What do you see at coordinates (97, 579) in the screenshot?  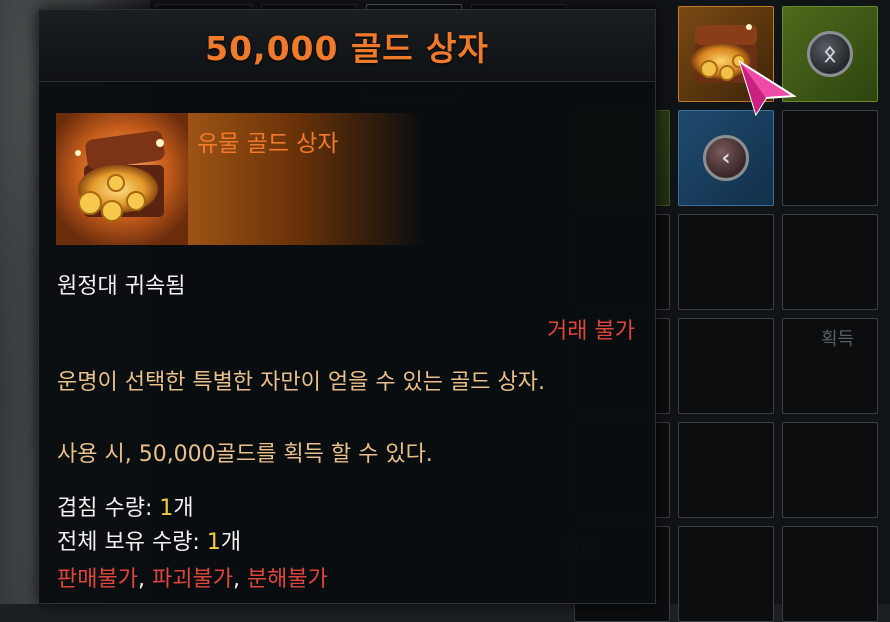 I see `restriction-sell: 판매불가` at bounding box center [97, 579].